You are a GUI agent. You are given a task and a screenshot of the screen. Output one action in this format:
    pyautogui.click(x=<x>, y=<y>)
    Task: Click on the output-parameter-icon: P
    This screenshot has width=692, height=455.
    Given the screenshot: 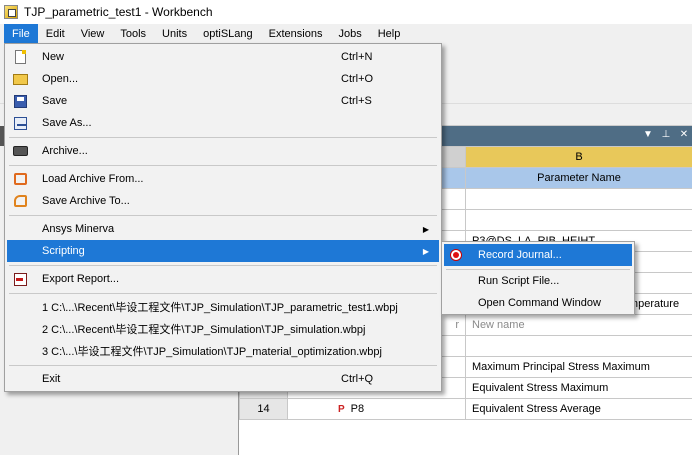 What is the action you would take?
    pyautogui.click(x=341, y=409)
    